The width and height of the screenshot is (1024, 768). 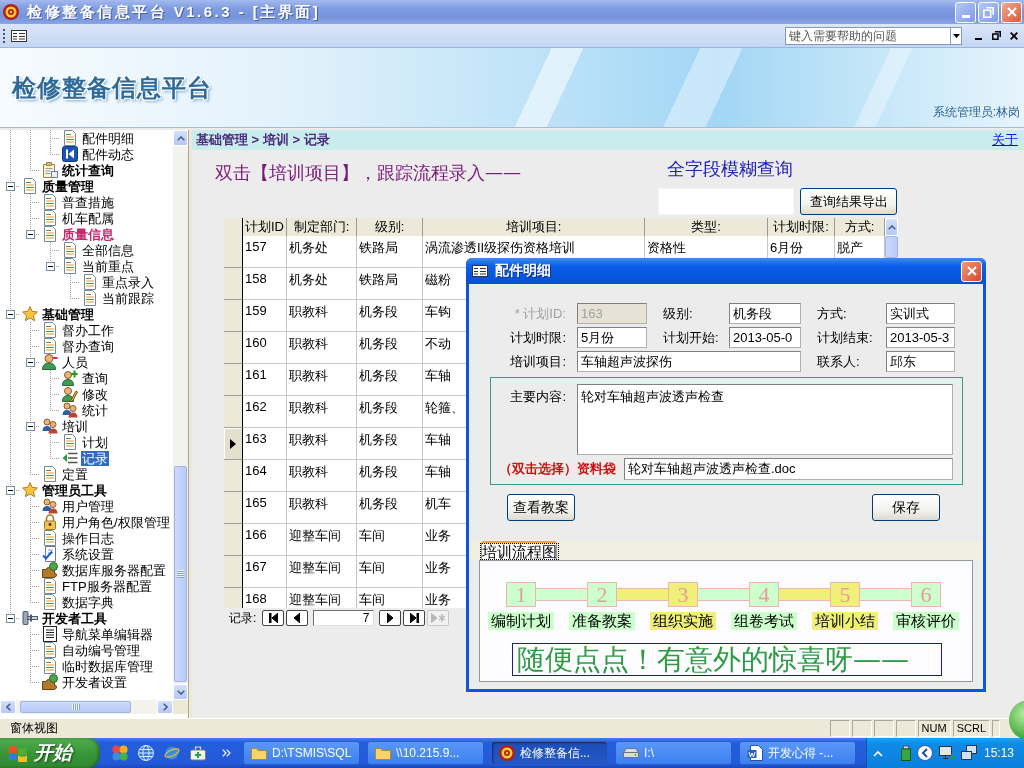 I want to click on slogan-banner: 随便点点！有意外的惊喜呀——, so click(x=727, y=659).